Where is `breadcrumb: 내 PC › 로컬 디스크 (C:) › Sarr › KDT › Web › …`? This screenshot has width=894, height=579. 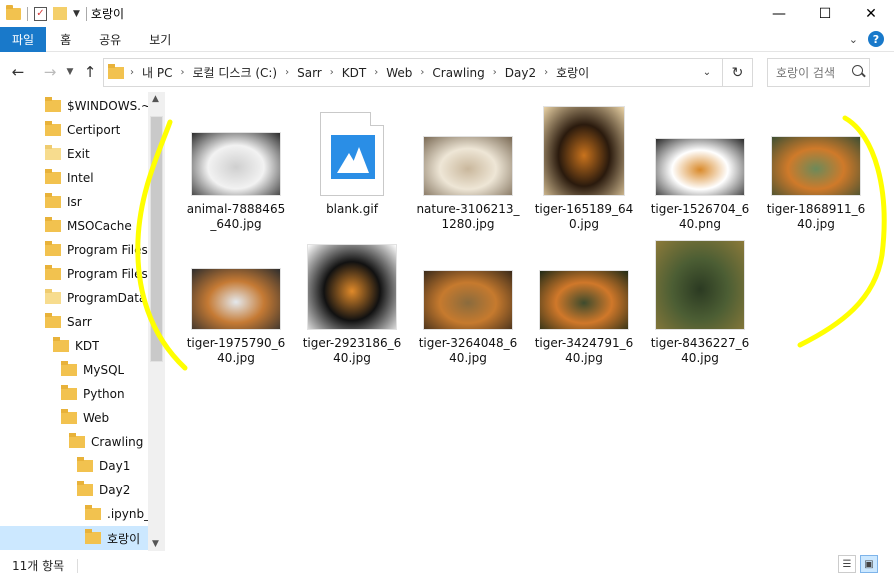
breadcrumb: 내 PC › 로컬 디스크 (C:) › Sarr › KDT › Web › … is located at coordinates (369, 72).